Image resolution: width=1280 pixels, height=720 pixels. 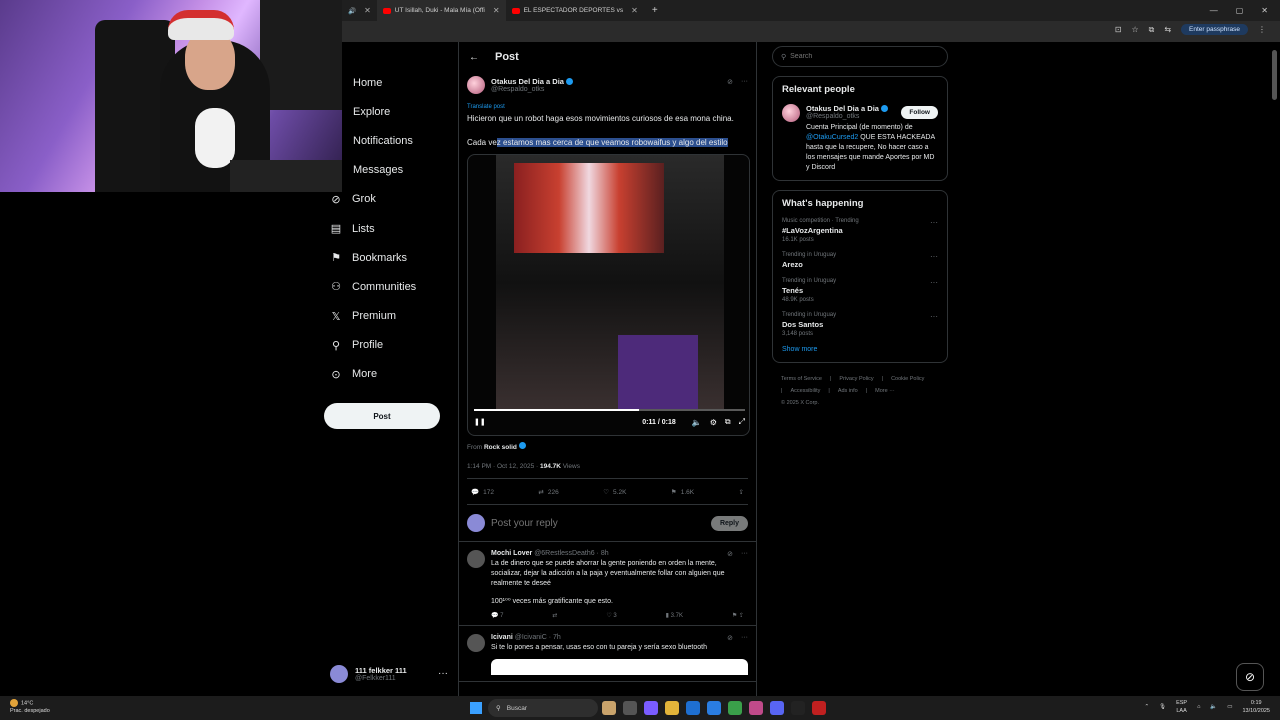 What do you see at coordinates (1214, 29) in the screenshot?
I see `passphrase-button: Enter passphrase` at bounding box center [1214, 29].